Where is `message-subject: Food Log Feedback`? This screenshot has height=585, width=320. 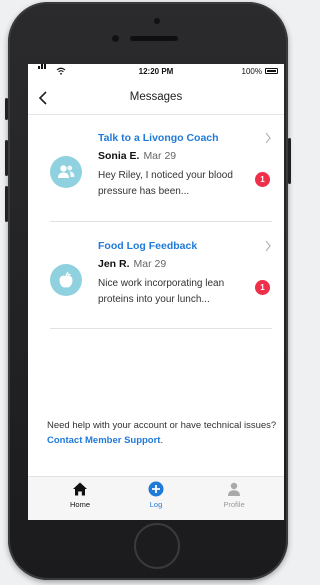 message-subject: Food Log Feedback is located at coordinates (148, 246).